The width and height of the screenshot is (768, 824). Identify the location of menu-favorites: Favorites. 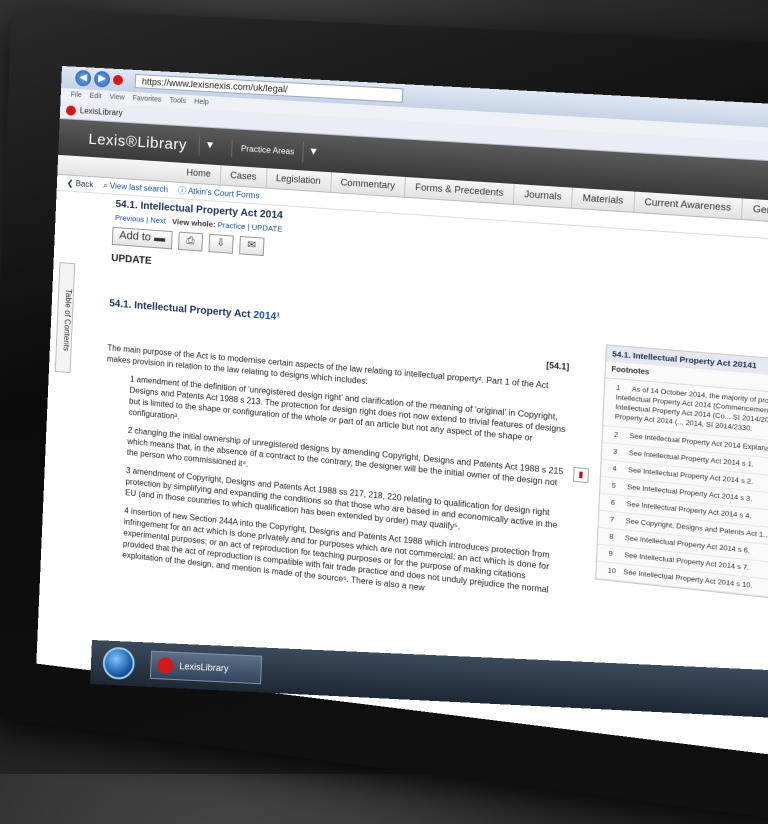
(146, 99).